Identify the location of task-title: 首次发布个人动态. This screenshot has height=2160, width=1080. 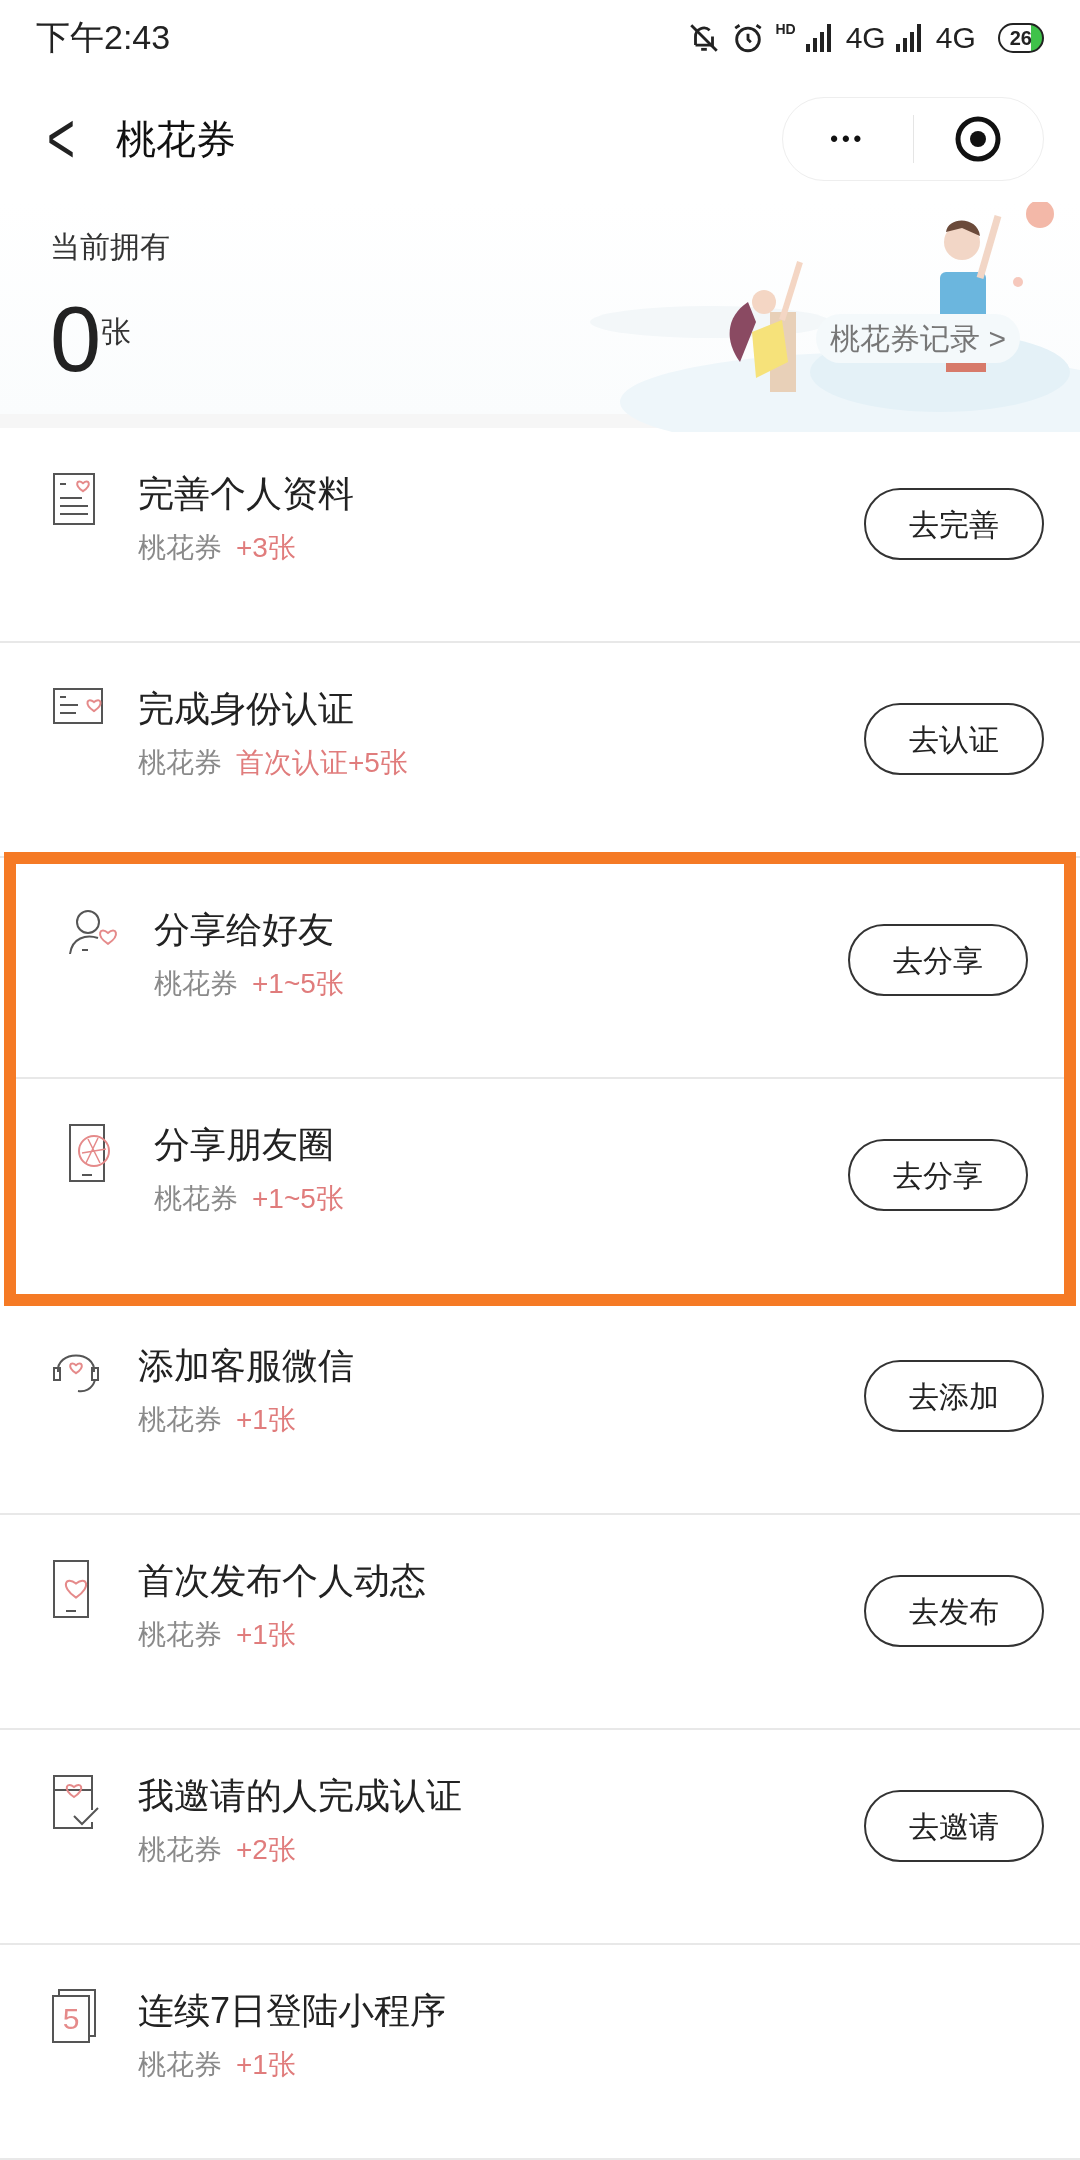
(282, 1581).